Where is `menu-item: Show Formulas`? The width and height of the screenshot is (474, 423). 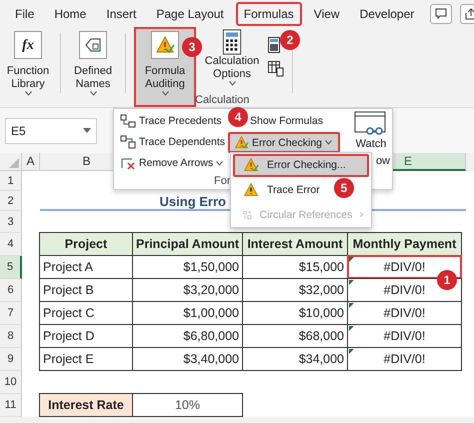
menu-item: Show Formulas is located at coordinates (286, 121).